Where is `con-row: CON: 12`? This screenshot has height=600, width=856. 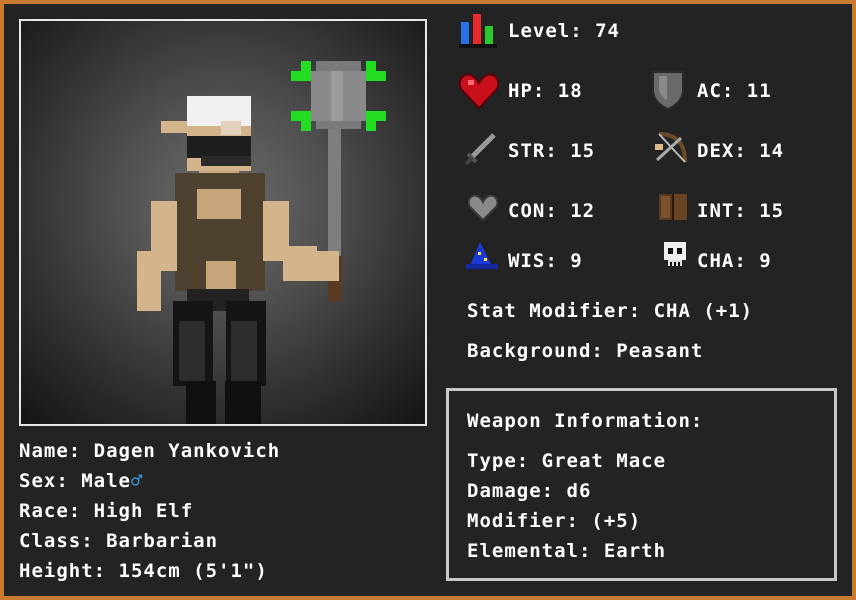
con-row: CON: 12 is located at coordinates (551, 211).